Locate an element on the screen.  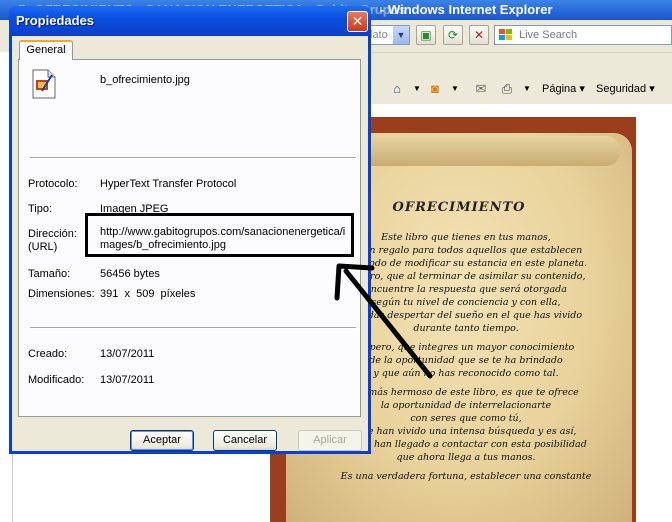
close-button: ✕ is located at coordinates (357, 21).